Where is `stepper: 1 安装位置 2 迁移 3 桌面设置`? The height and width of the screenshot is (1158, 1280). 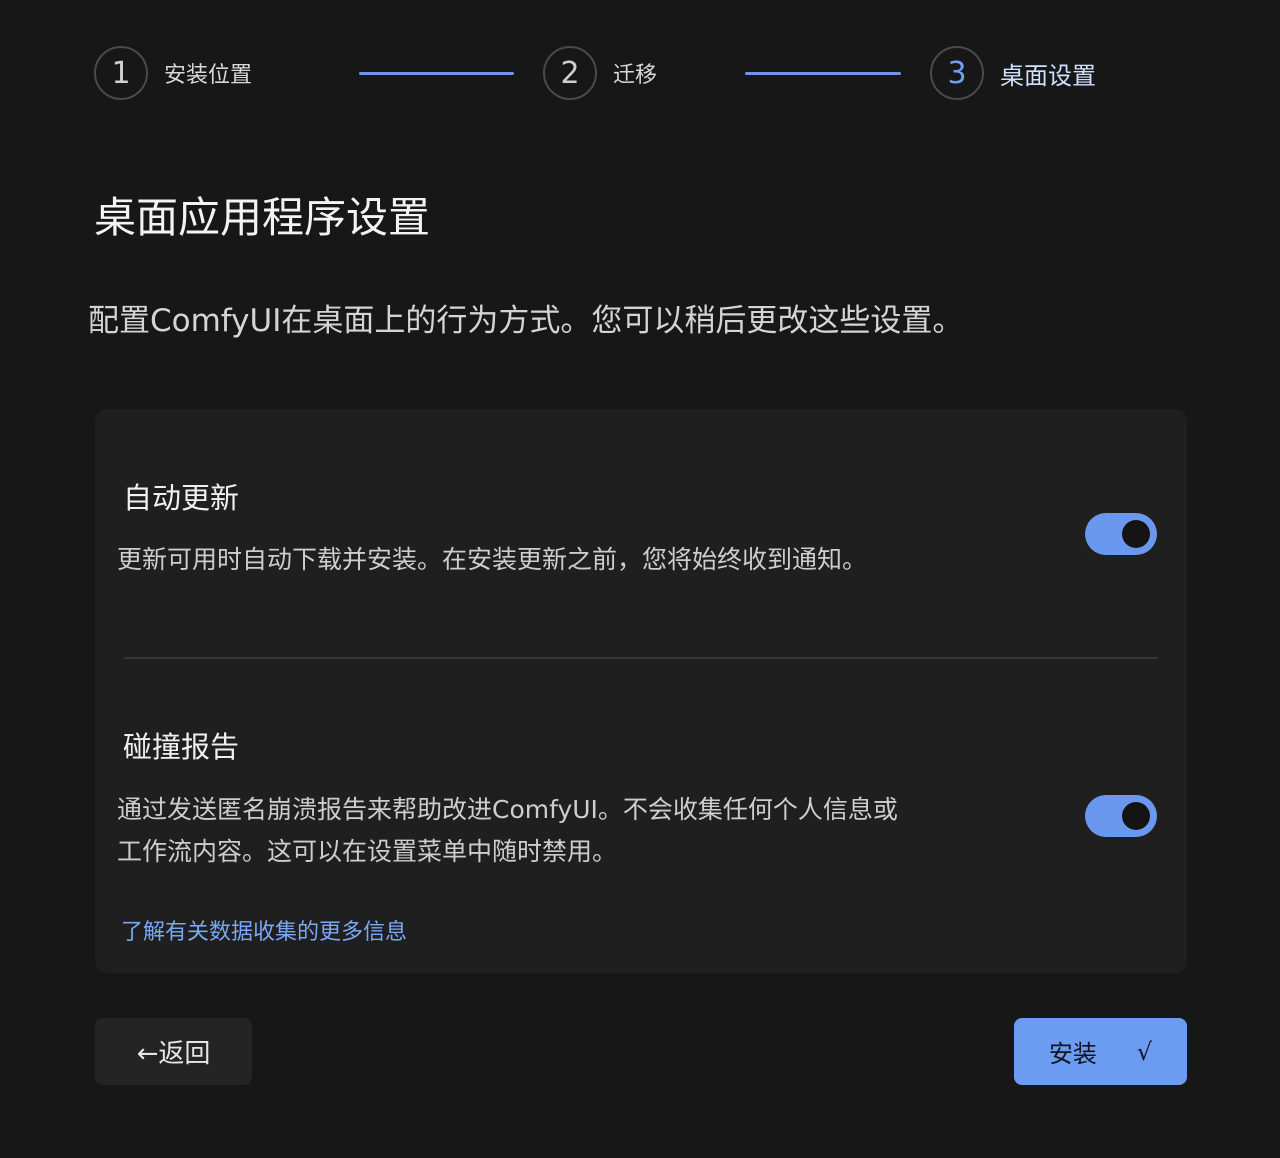
stepper: 1 安装位置 2 迁移 3 桌面设置 is located at coordinates (644, 75).